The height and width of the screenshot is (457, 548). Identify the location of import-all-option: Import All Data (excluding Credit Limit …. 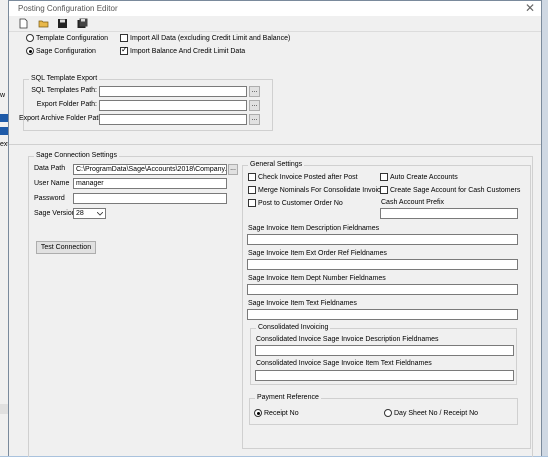
(205, 38).